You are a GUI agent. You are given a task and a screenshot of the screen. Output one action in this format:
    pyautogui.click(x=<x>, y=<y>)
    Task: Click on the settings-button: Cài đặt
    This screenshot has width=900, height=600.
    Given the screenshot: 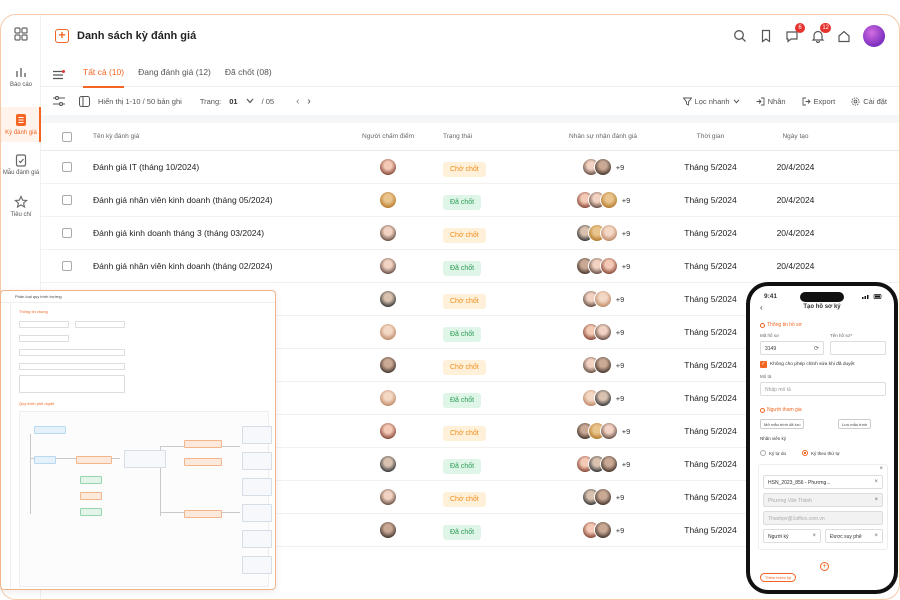 What is the action you would take?
    pyautogui.click(x=869, y=101)
    